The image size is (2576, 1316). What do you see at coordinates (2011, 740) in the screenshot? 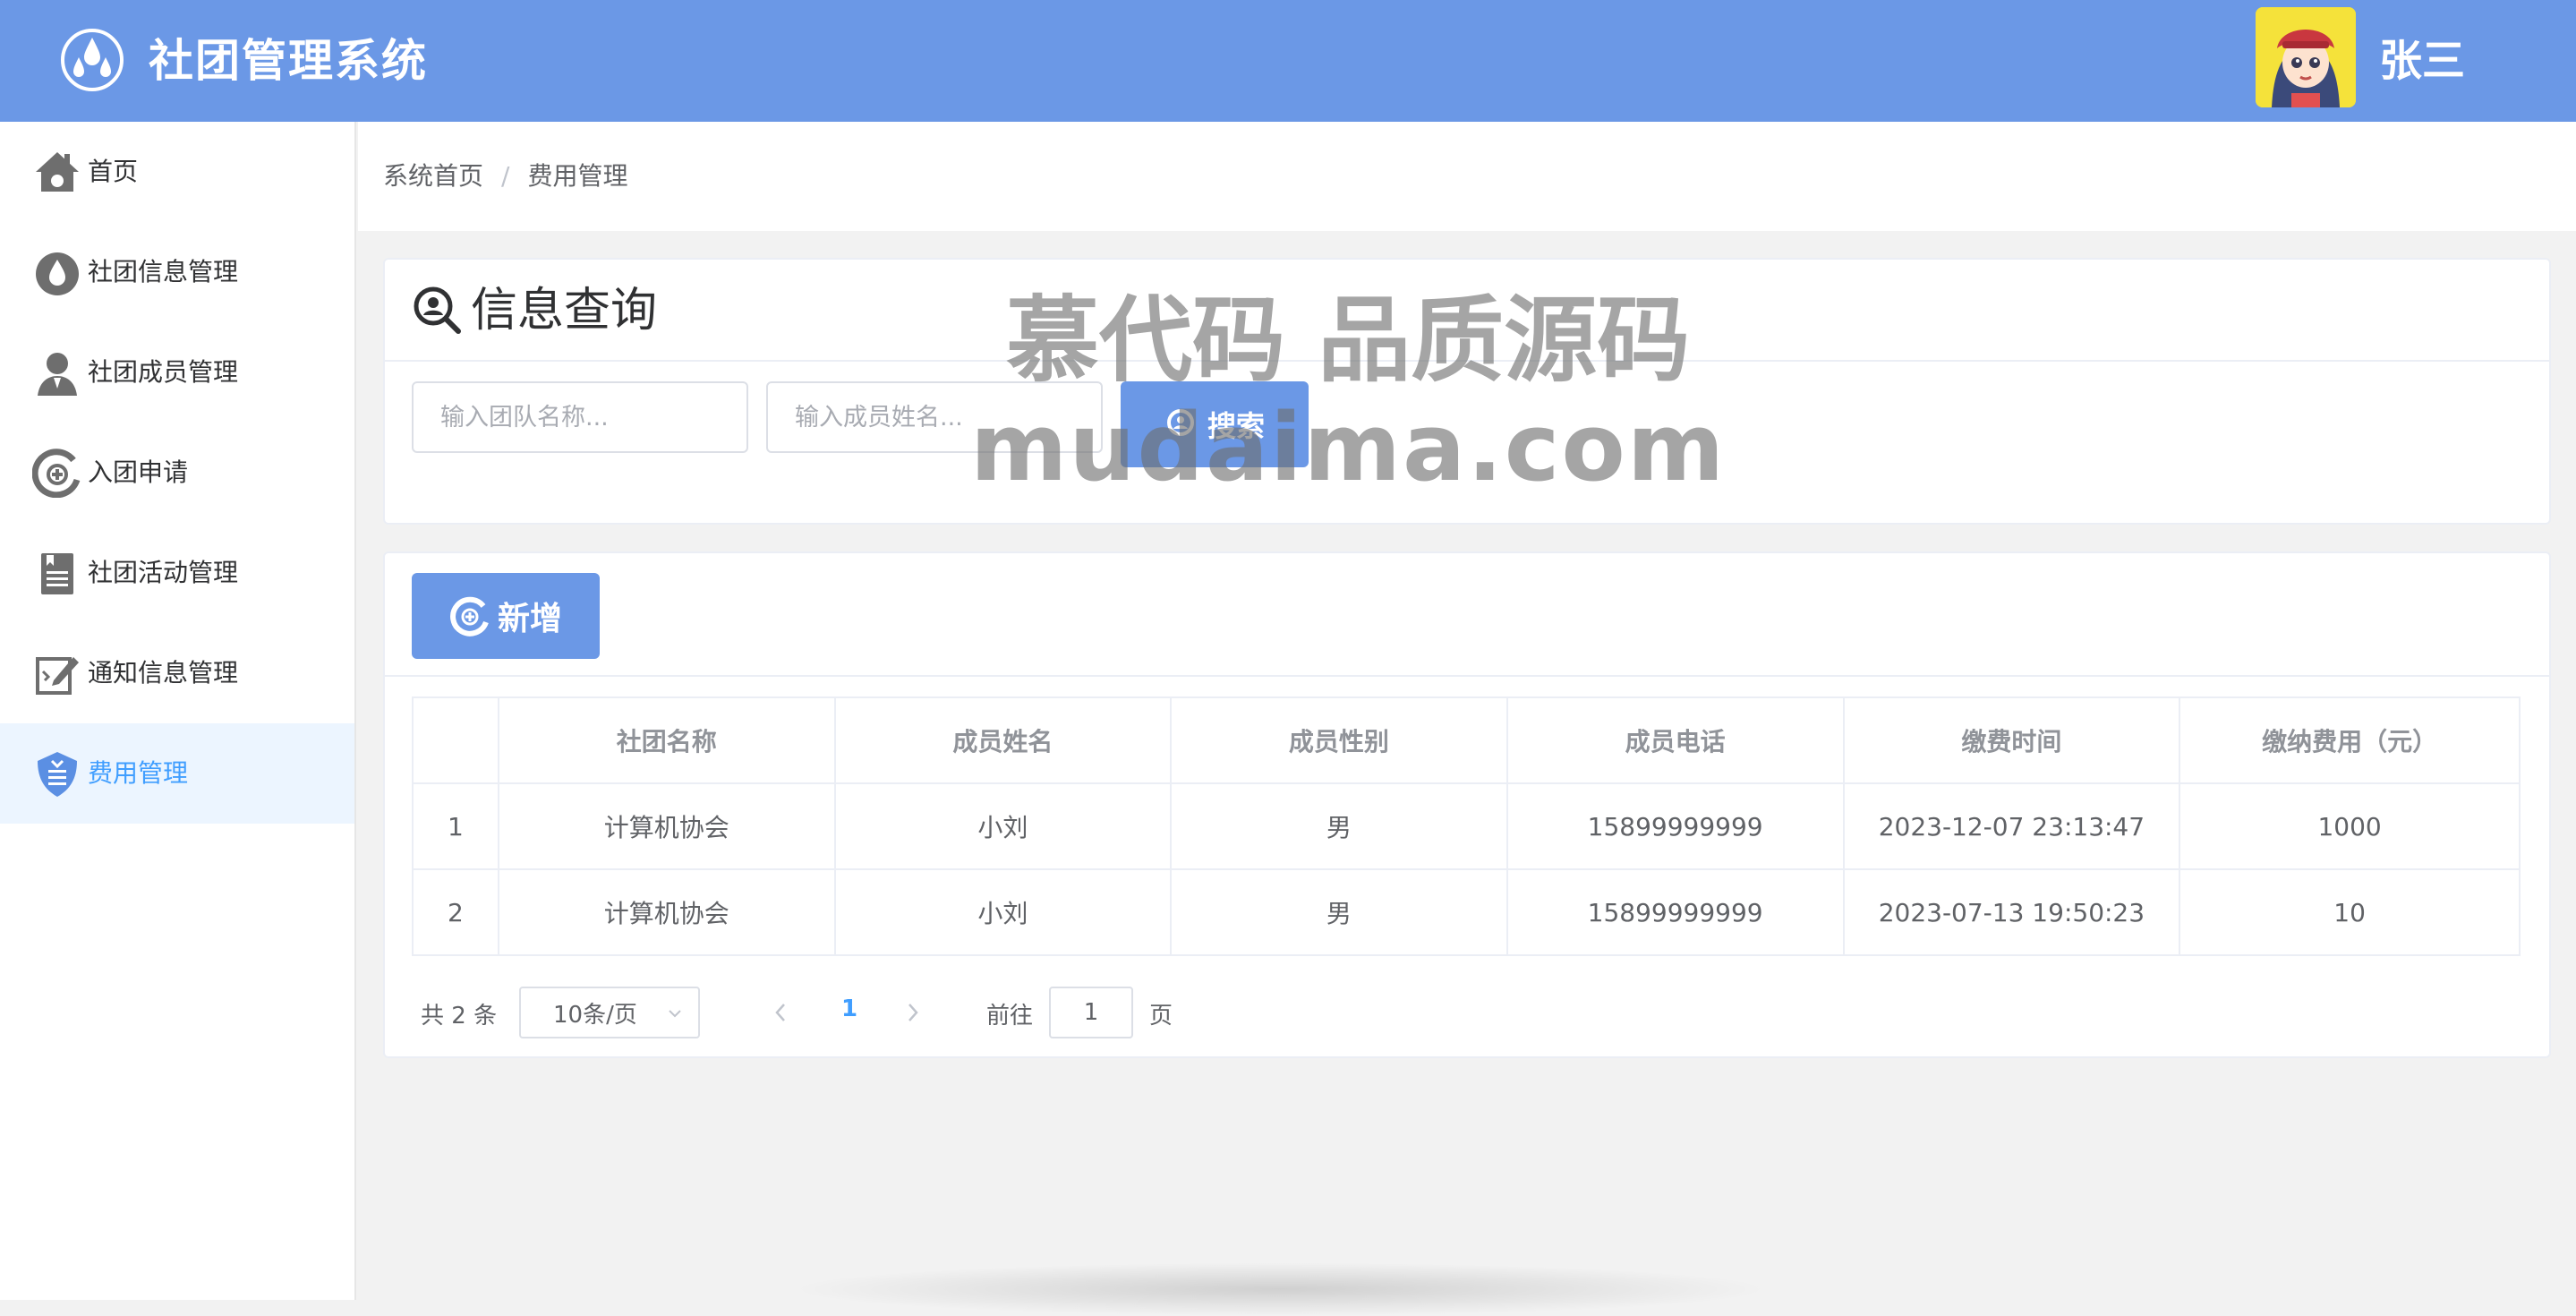
I see `column-header-payment-time: 缴费时间` at bounding box center [2011, 740].